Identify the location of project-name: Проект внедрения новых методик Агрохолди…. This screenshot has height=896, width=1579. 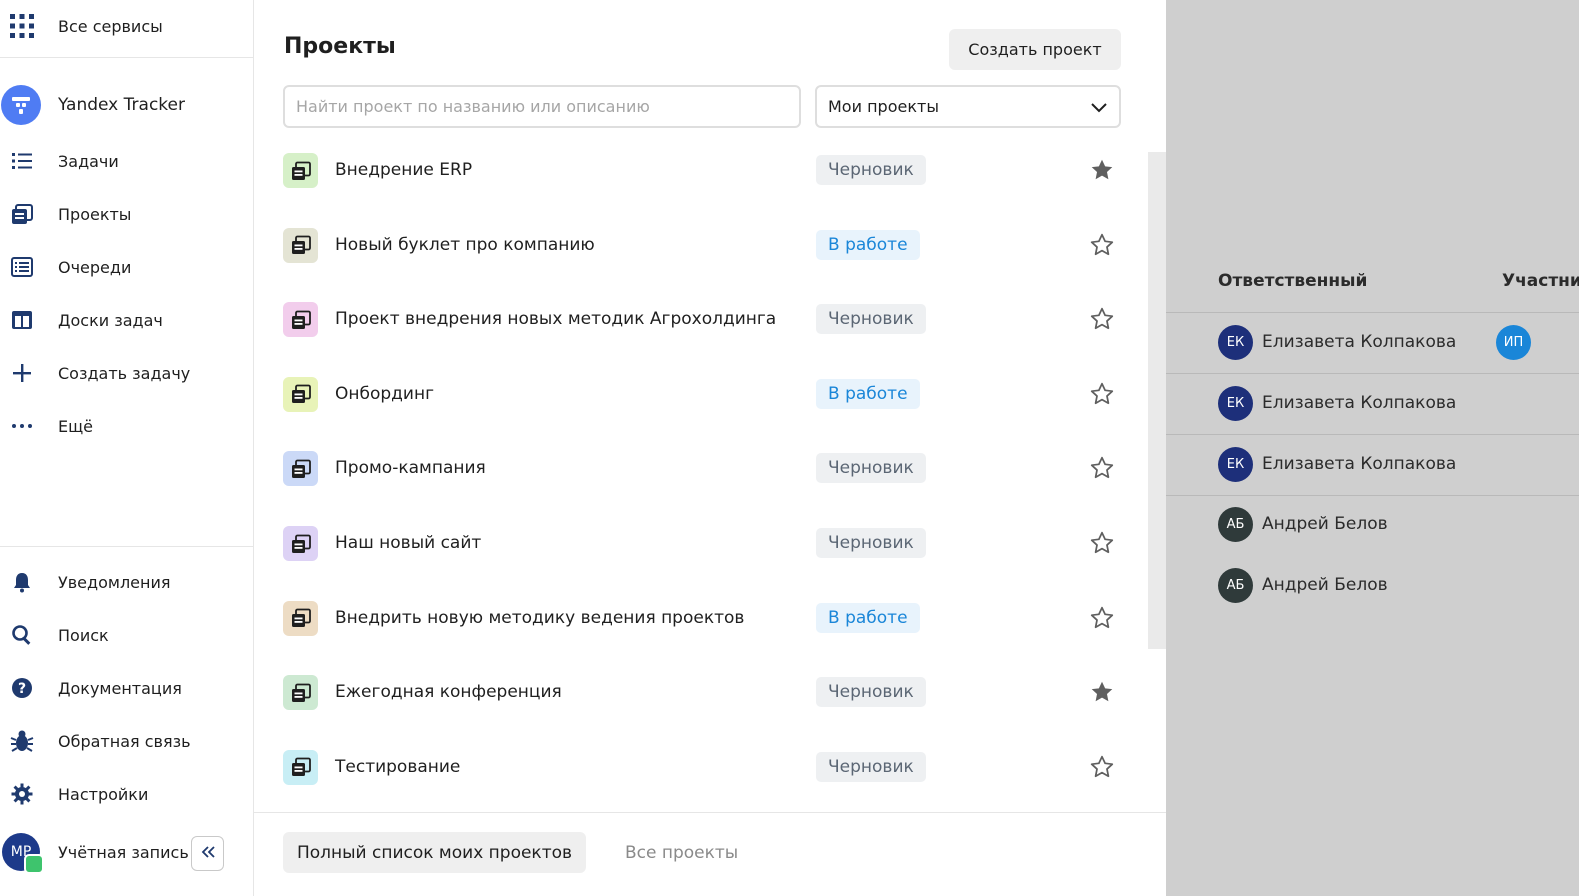
(555, 319).